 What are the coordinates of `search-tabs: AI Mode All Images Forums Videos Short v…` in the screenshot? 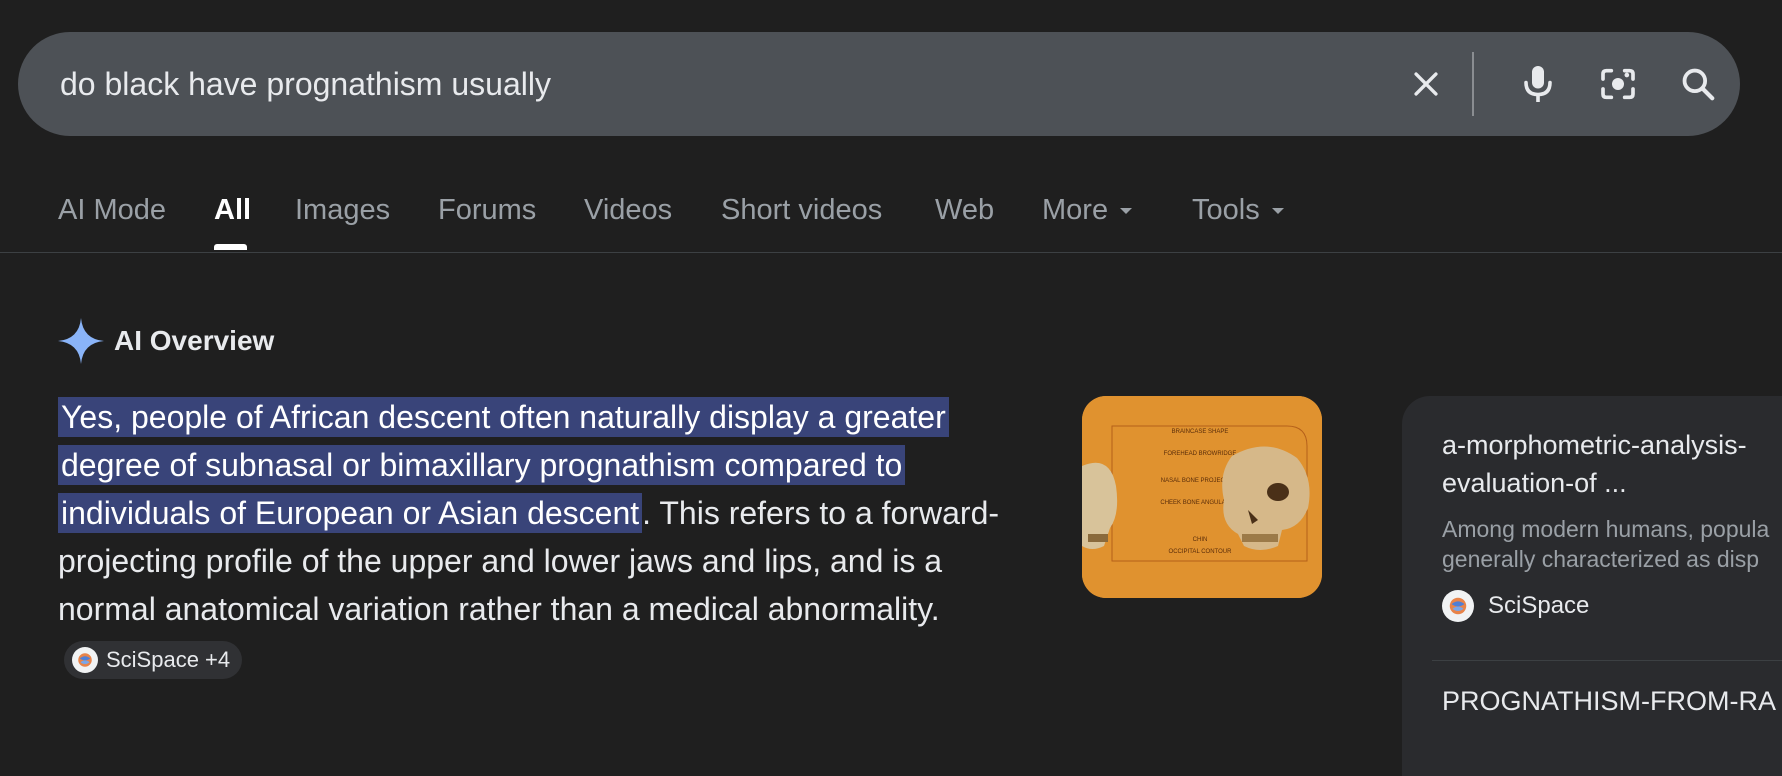 It's located at (891, 206).